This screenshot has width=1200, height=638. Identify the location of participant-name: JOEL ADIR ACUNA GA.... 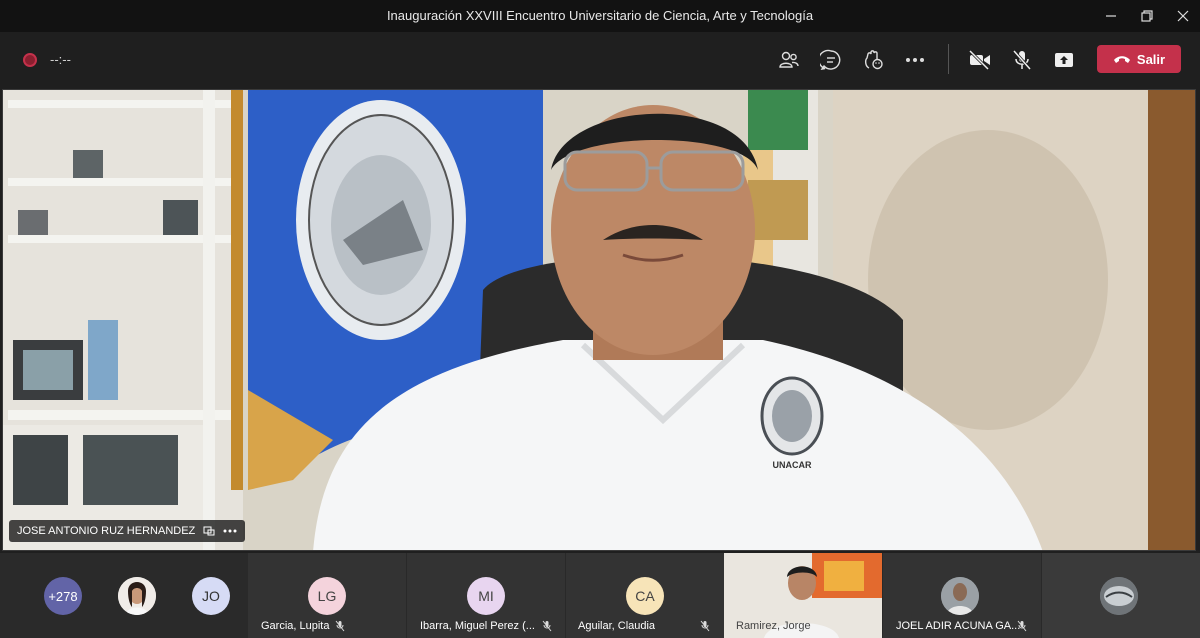
(958, 626).